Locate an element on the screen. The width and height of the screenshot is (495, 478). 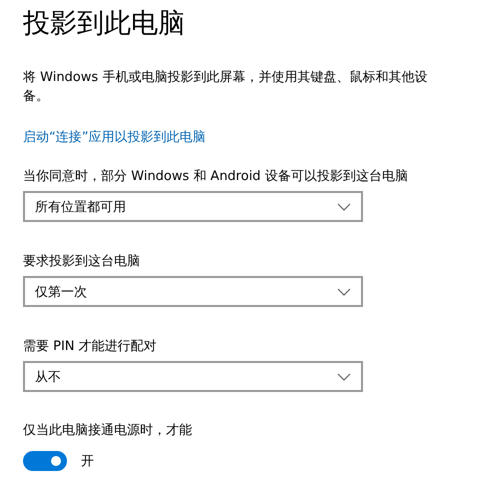
setting-label: 需要 PIN 才能进行配对 is located at coordinates (90, 347).